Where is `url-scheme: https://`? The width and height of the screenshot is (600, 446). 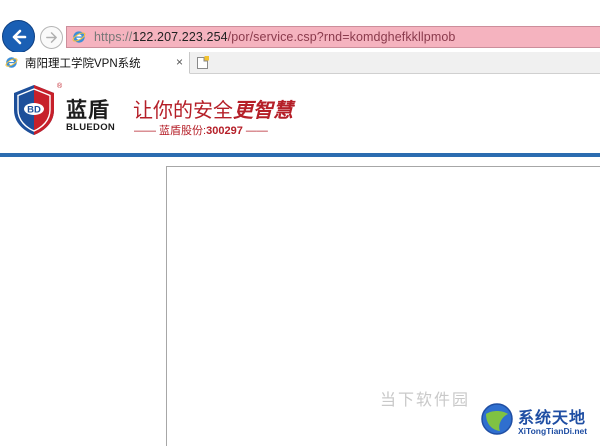
url-scheme: https:// is located at coordinates (113, 37).